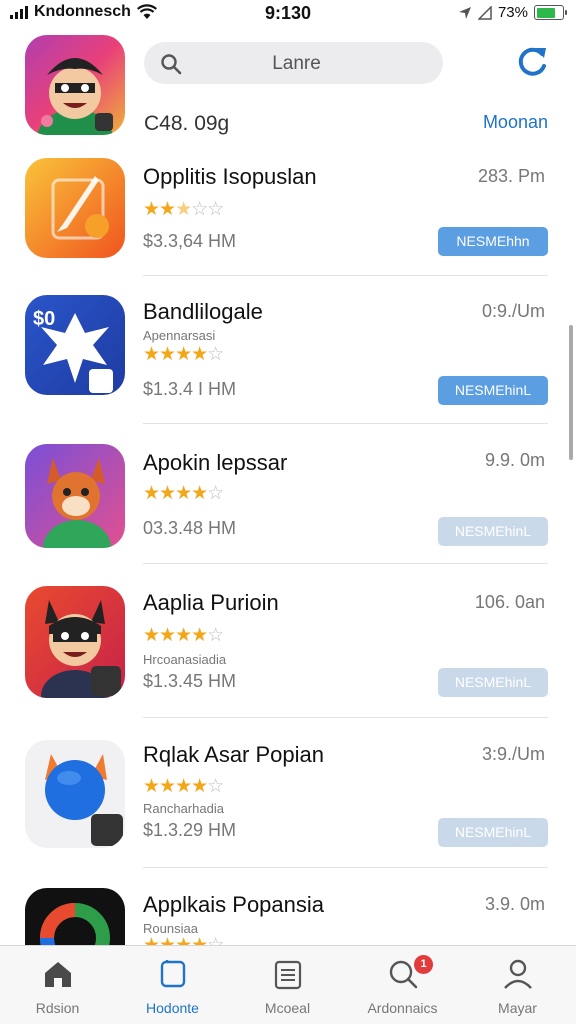 The width and height of the screenshot is (576, 1024). What do you see at coordinates (515, 122) in the screenshot?
I see `header-link: Moonan` at bounding box center [515, 122].